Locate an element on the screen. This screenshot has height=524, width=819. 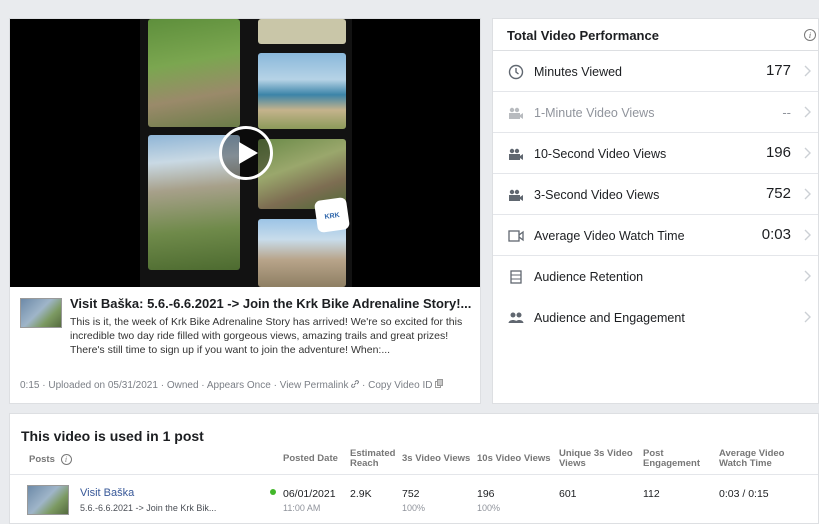
column-header-posts: Posts i is located at coordinates (50, 459).